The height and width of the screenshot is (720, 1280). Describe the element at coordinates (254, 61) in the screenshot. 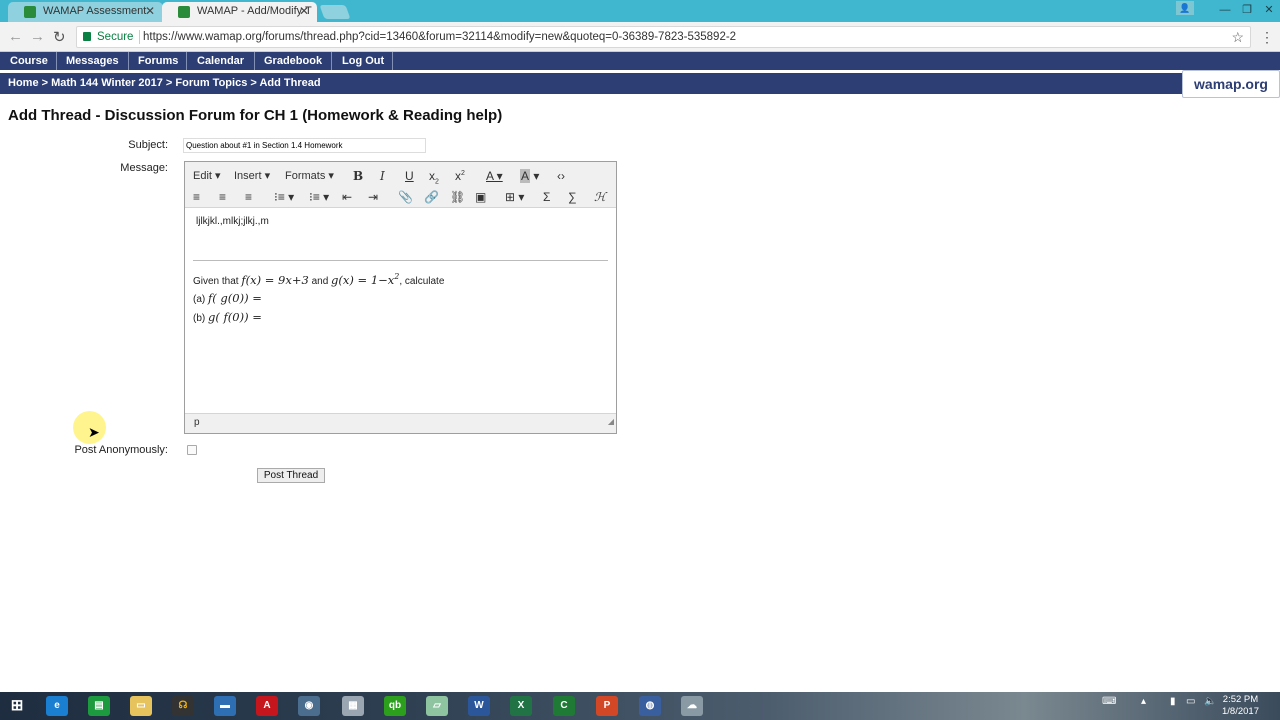

I see `nav-divider` at that location.